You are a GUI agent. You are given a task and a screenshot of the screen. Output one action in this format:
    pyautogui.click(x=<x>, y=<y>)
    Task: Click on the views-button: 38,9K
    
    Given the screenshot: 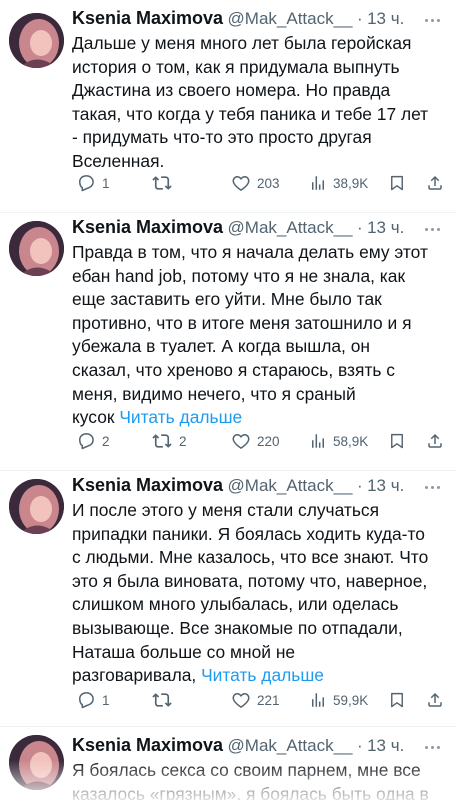 What is the action you would take?
    pyautogui.click(x=338, y=183)
    